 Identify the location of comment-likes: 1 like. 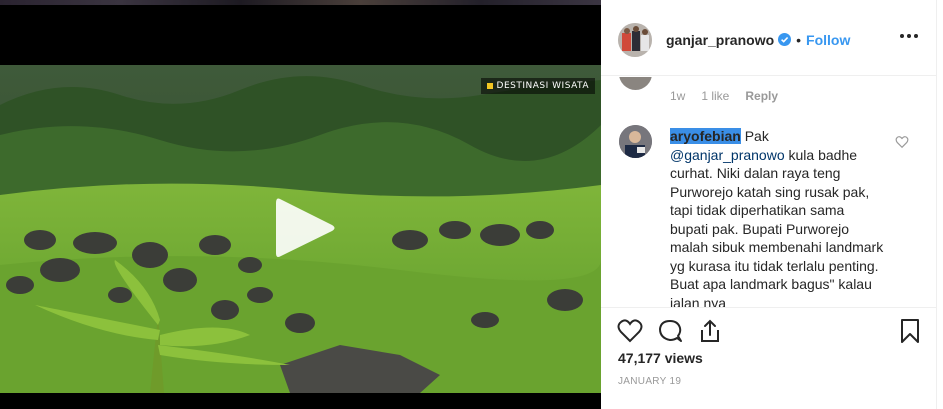
(715, 96).